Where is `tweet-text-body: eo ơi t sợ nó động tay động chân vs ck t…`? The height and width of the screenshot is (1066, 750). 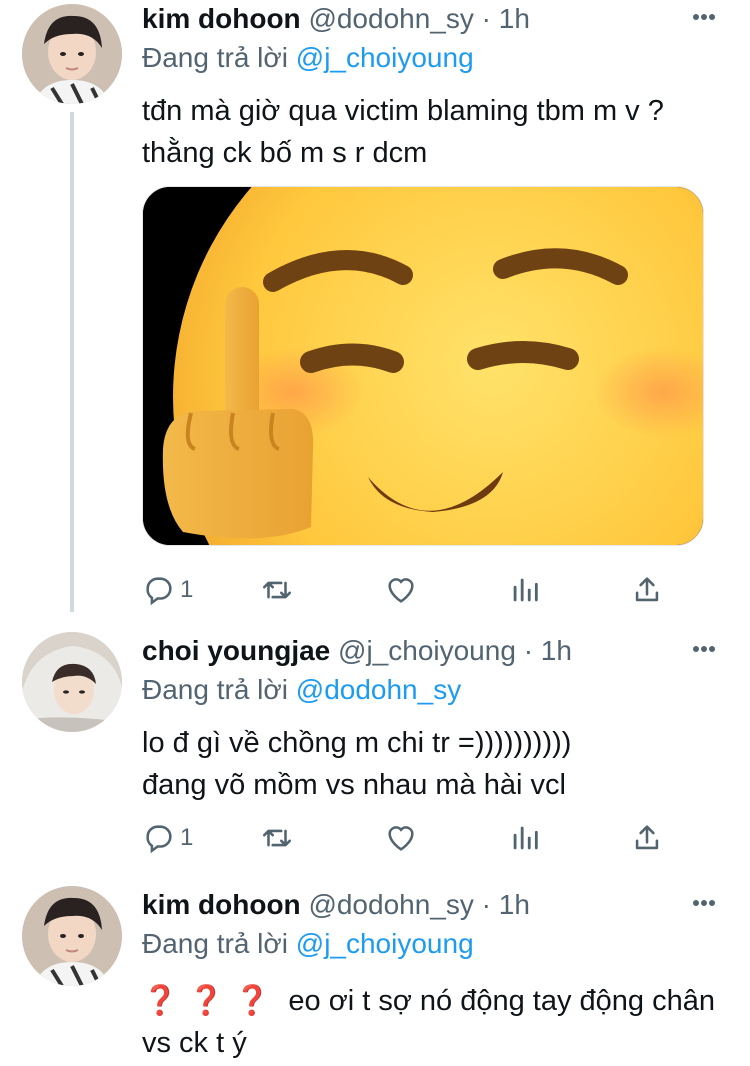
tweet-text-body: eo ơi t sợ nó động tay động chân vs ck t… is located at coordinates (428, 1022).